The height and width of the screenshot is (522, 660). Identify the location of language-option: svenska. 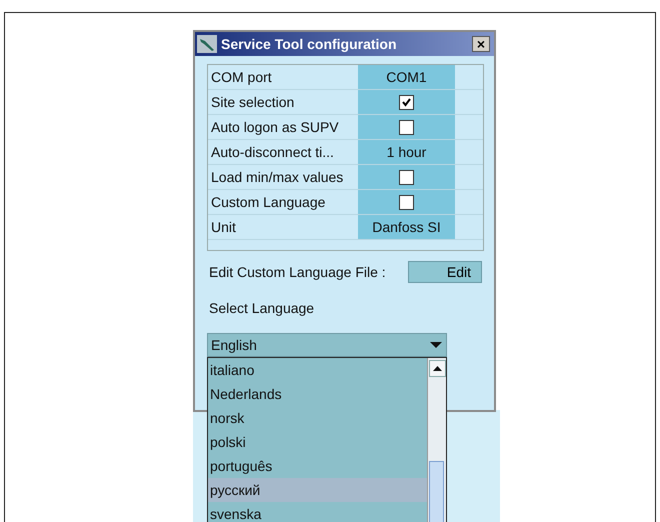
(317, 512).